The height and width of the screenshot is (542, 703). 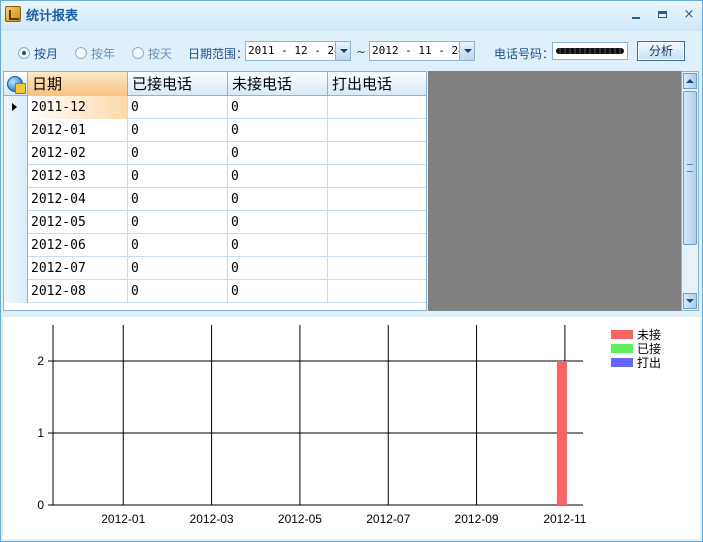 What do you see at coordinates (78, 107) in the screenshot?
I see `date-cell: 2011-12` at bounding box center [78, 107].